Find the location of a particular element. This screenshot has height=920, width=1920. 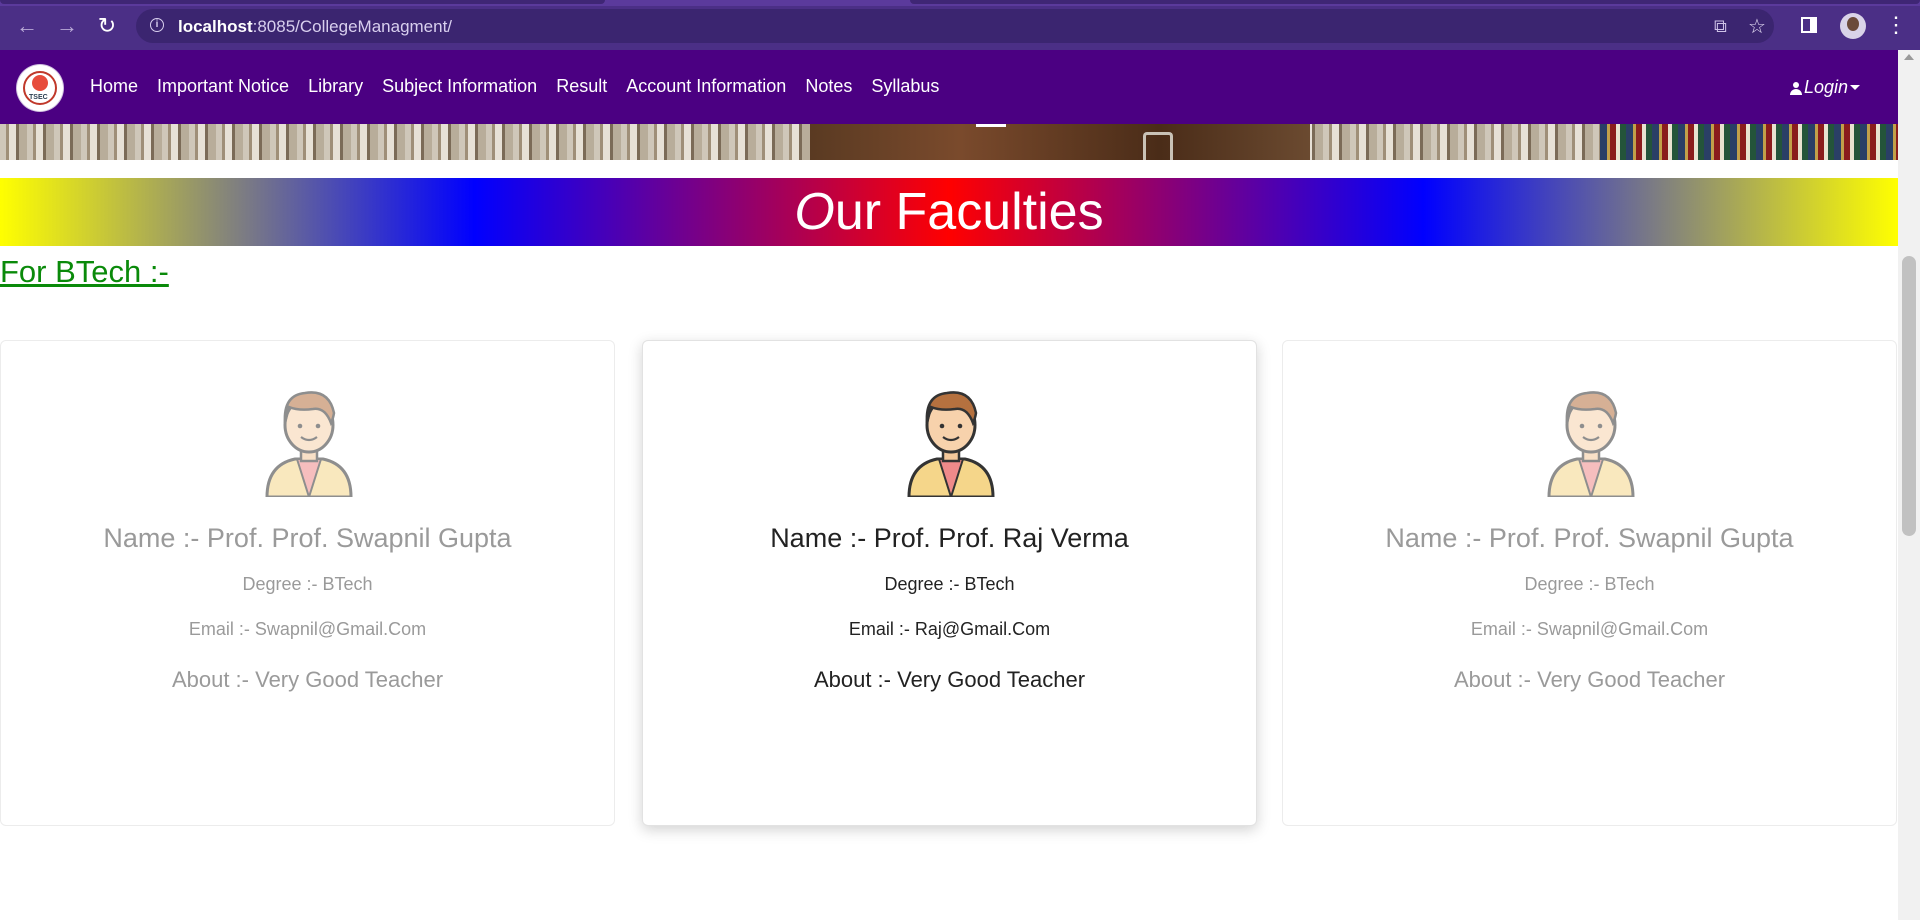

nav-home: Home is located at coordinates (114, 86).